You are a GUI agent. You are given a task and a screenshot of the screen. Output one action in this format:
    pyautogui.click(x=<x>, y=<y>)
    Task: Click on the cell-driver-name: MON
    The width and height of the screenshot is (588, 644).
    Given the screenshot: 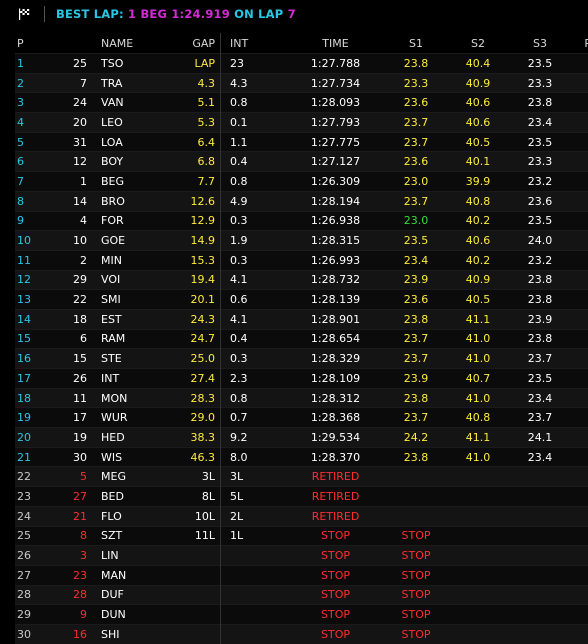 What is the action you would take?
    pyautogui.click(x=120, y=397)
    